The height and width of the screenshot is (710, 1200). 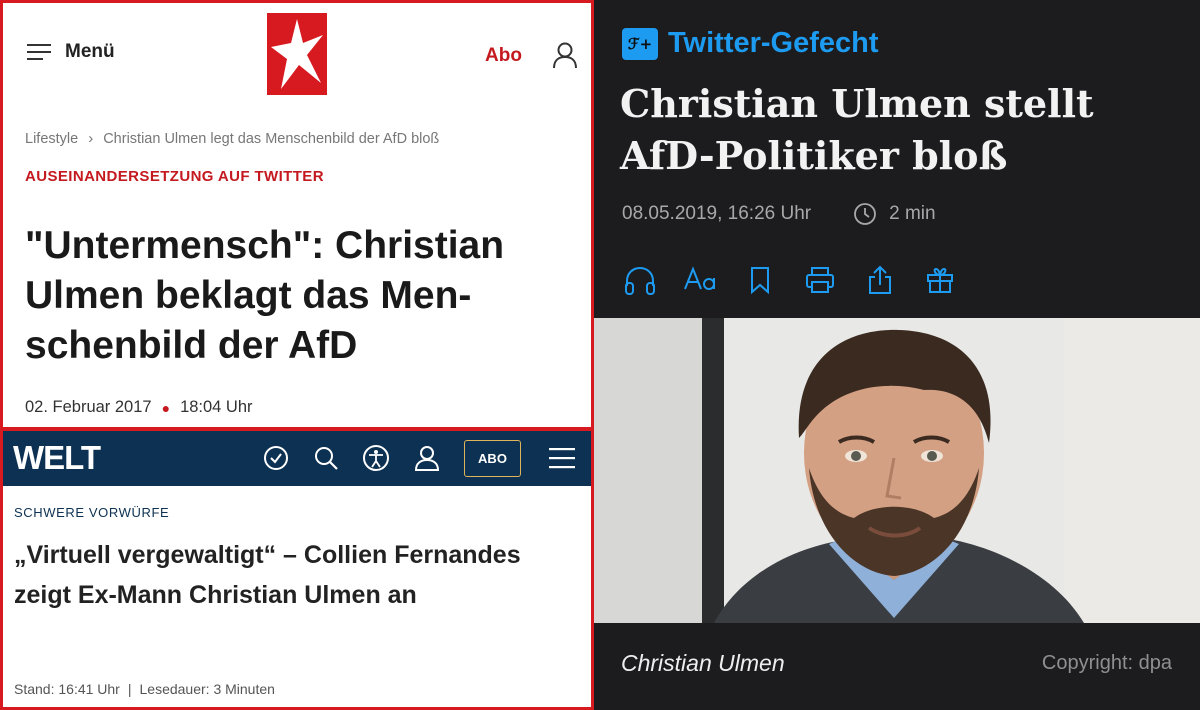 What do you see at coordinates (90, 51) in the screenshot?
I see `menu-label: Menü` at bounding box center [90, 51].